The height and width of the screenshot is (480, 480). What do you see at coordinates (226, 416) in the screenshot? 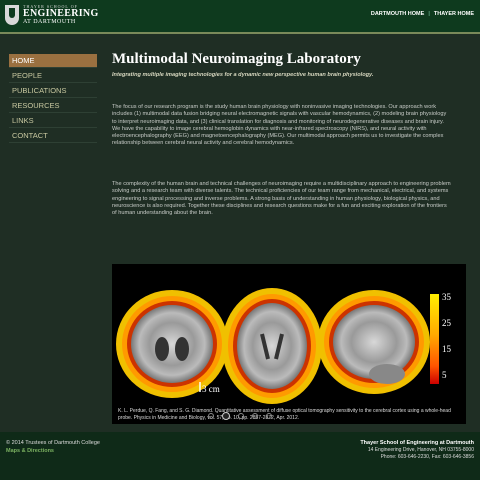
I see `slide-dot-active` at bounding box center [226, 416].